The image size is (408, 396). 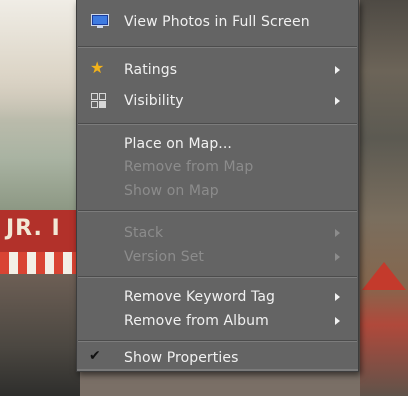 I want to click on menu-item-label: Stack, so click(x=144, y=233).